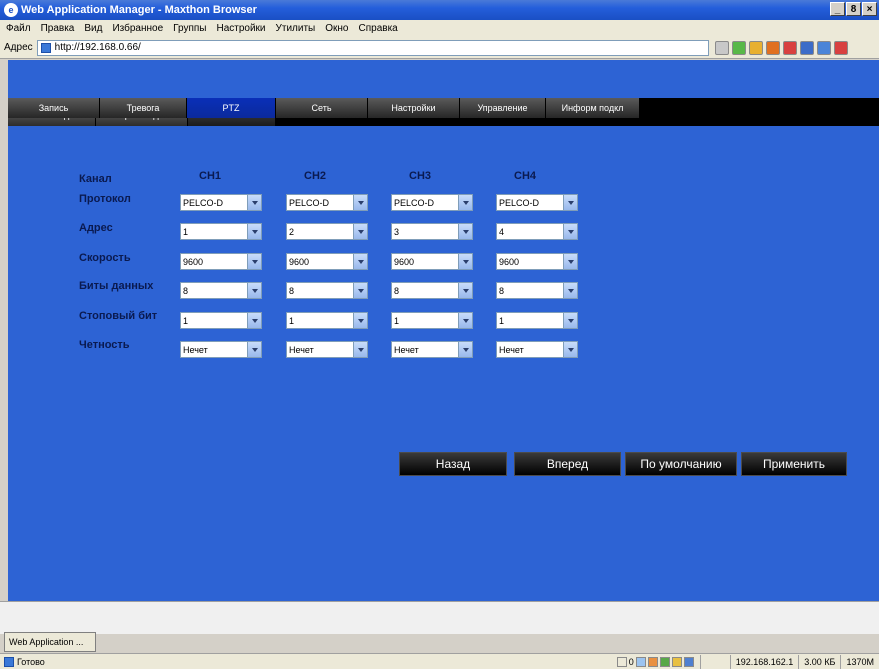 The width and height of the screenshot is (879, 669). I want to click on parity-select-ch3: Нечет, so click(432, 349).